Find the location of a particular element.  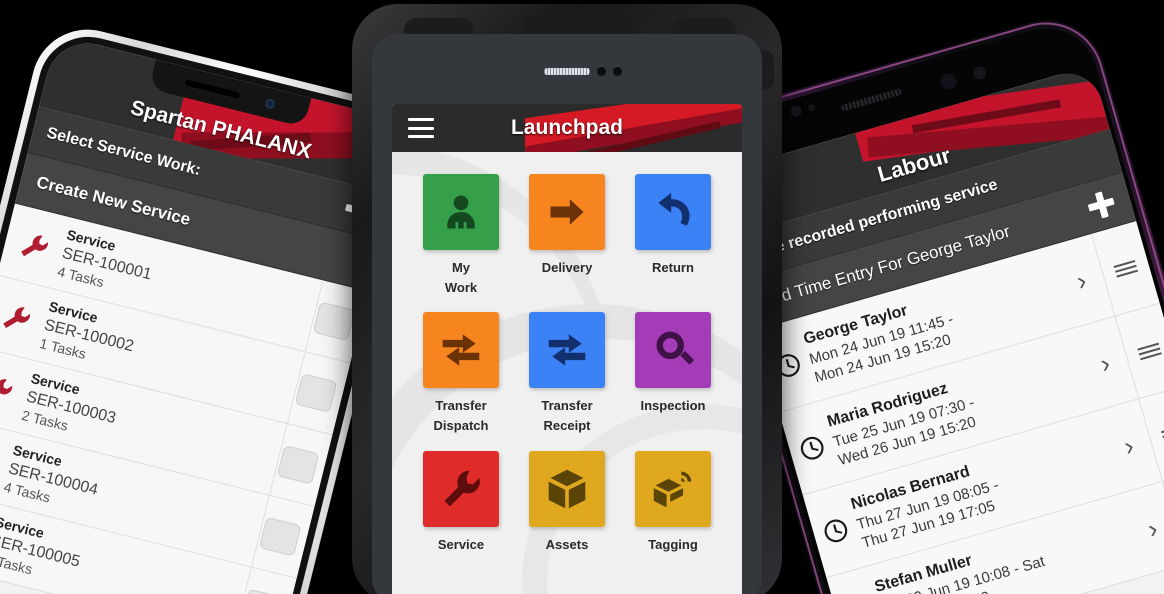

box-cube-icon is located at coordinates (567, 488).